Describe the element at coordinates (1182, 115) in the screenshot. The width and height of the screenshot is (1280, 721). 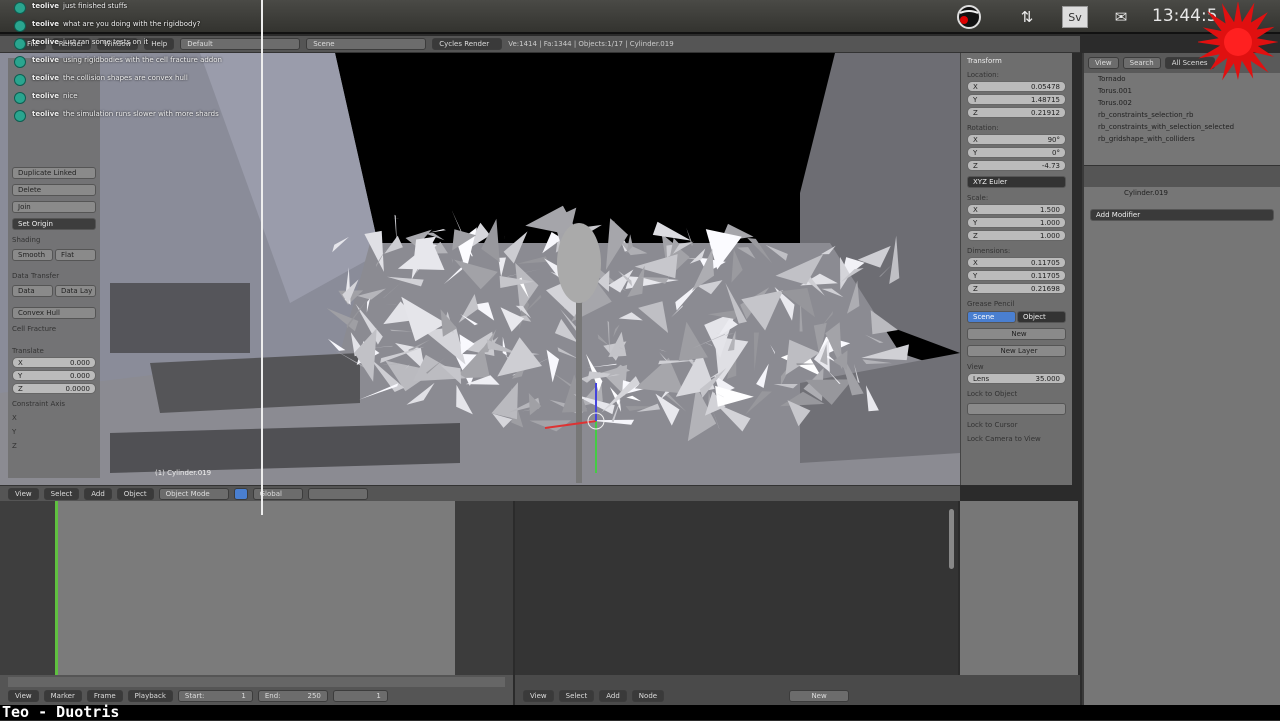
I see `outliner-item: rb_constraints_selection_rb` at that location.